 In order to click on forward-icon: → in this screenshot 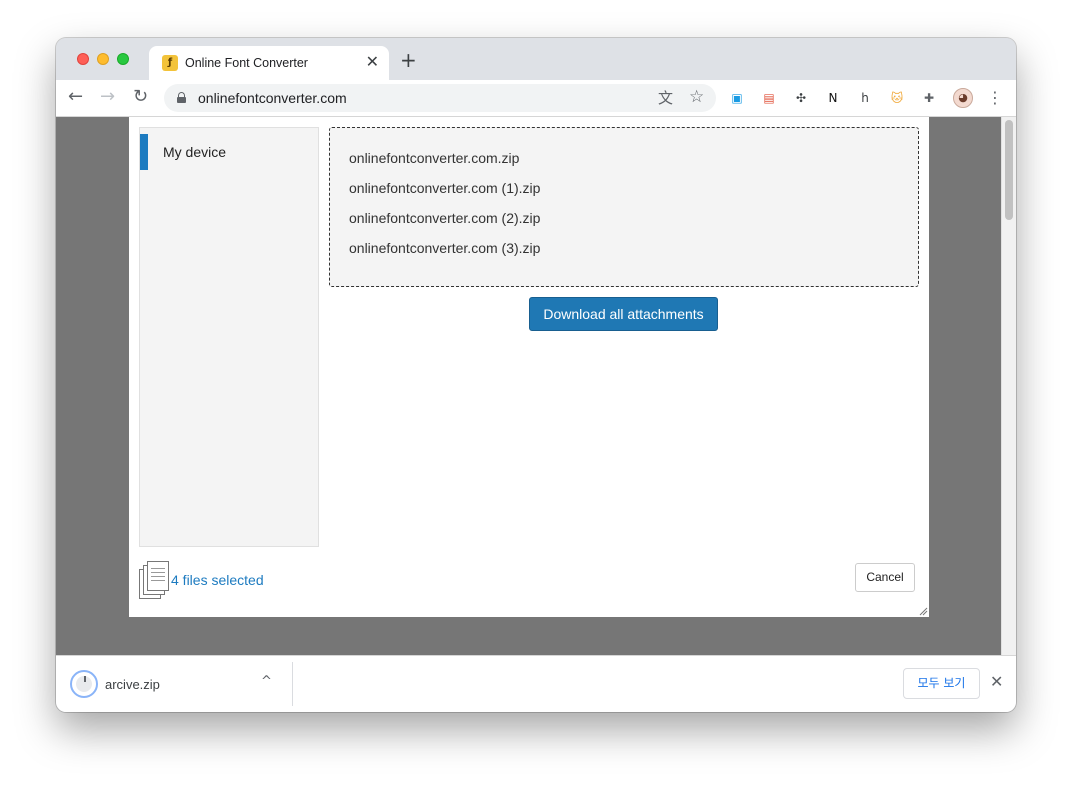, I will do `click(107, 97)`.